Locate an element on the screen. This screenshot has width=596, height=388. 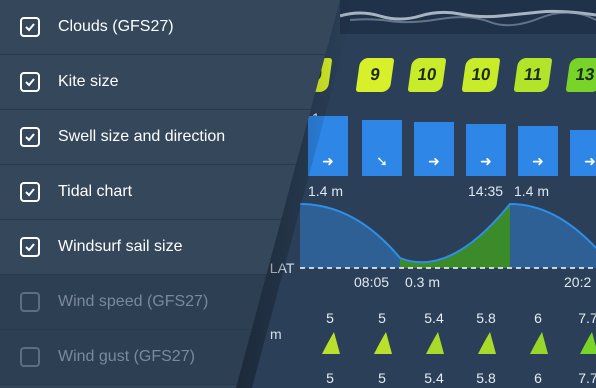
swell-direction-icon: ➘ is located at coordinates (382, 162).